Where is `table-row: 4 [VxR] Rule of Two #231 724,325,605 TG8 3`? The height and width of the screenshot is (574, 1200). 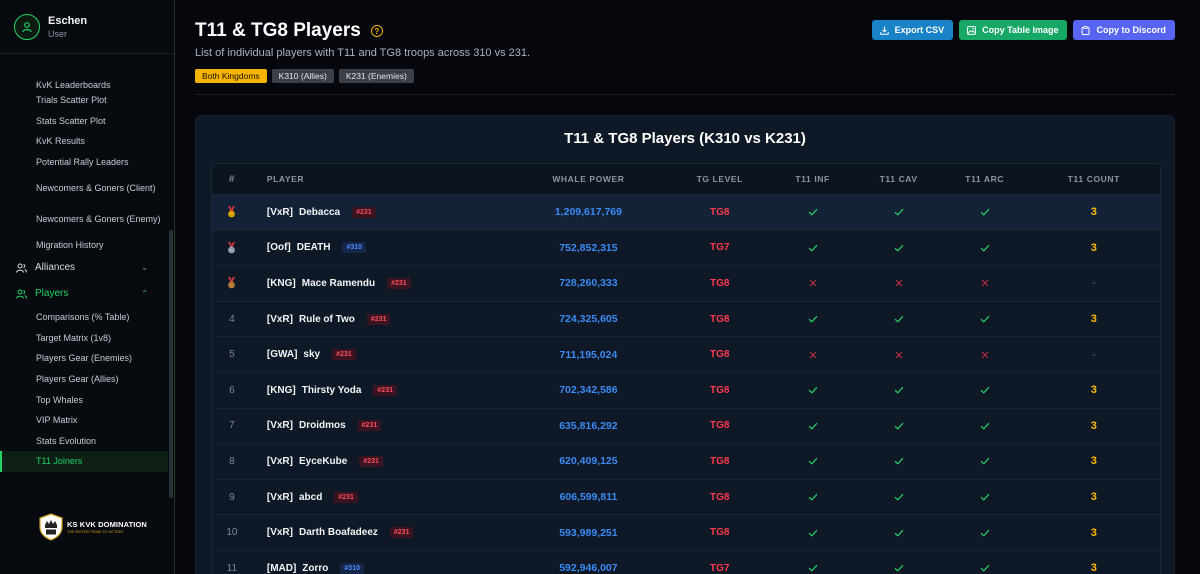
table-row: 4 [VxR] Rule of Two #231 724,325,605 TG8 3 is located at coordinates (686, 319).